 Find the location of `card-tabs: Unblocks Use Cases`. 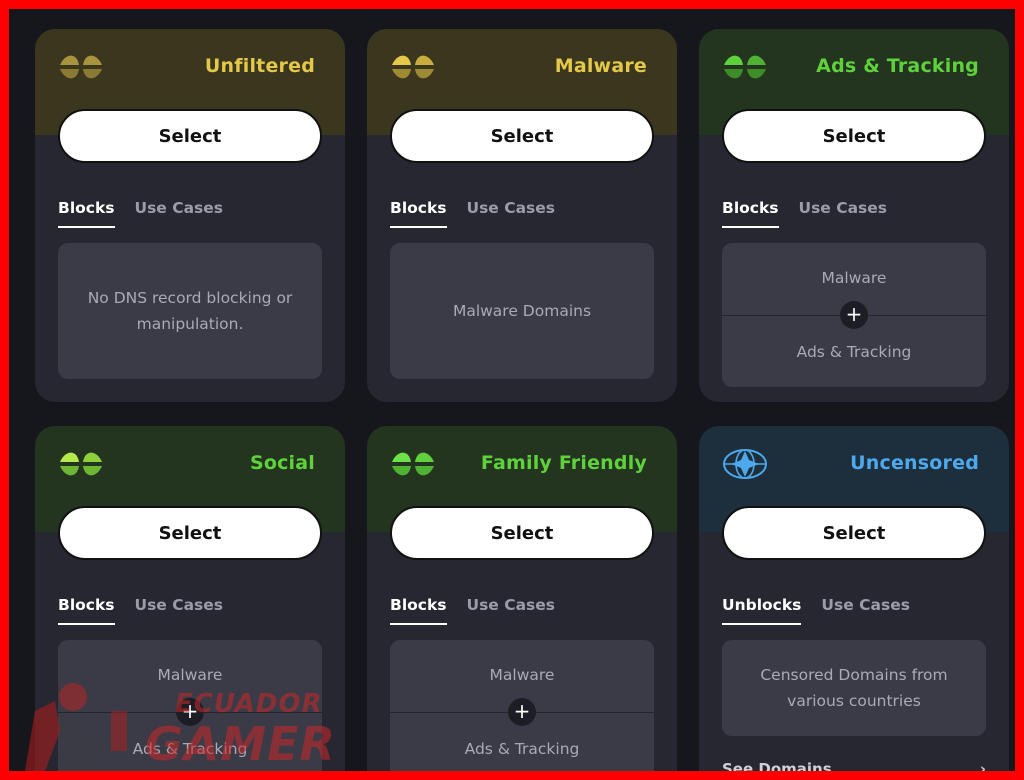

card-tabs: Unblocks Use Cases is located at coordinates (816, 610).